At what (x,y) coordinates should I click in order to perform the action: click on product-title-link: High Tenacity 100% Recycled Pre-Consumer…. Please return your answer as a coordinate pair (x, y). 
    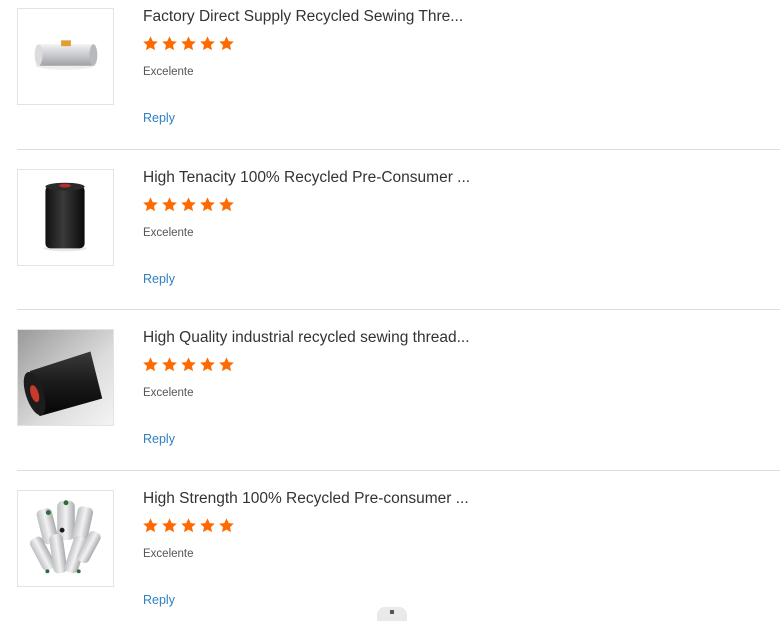
    Looking at the image, I should click on (306, 178).